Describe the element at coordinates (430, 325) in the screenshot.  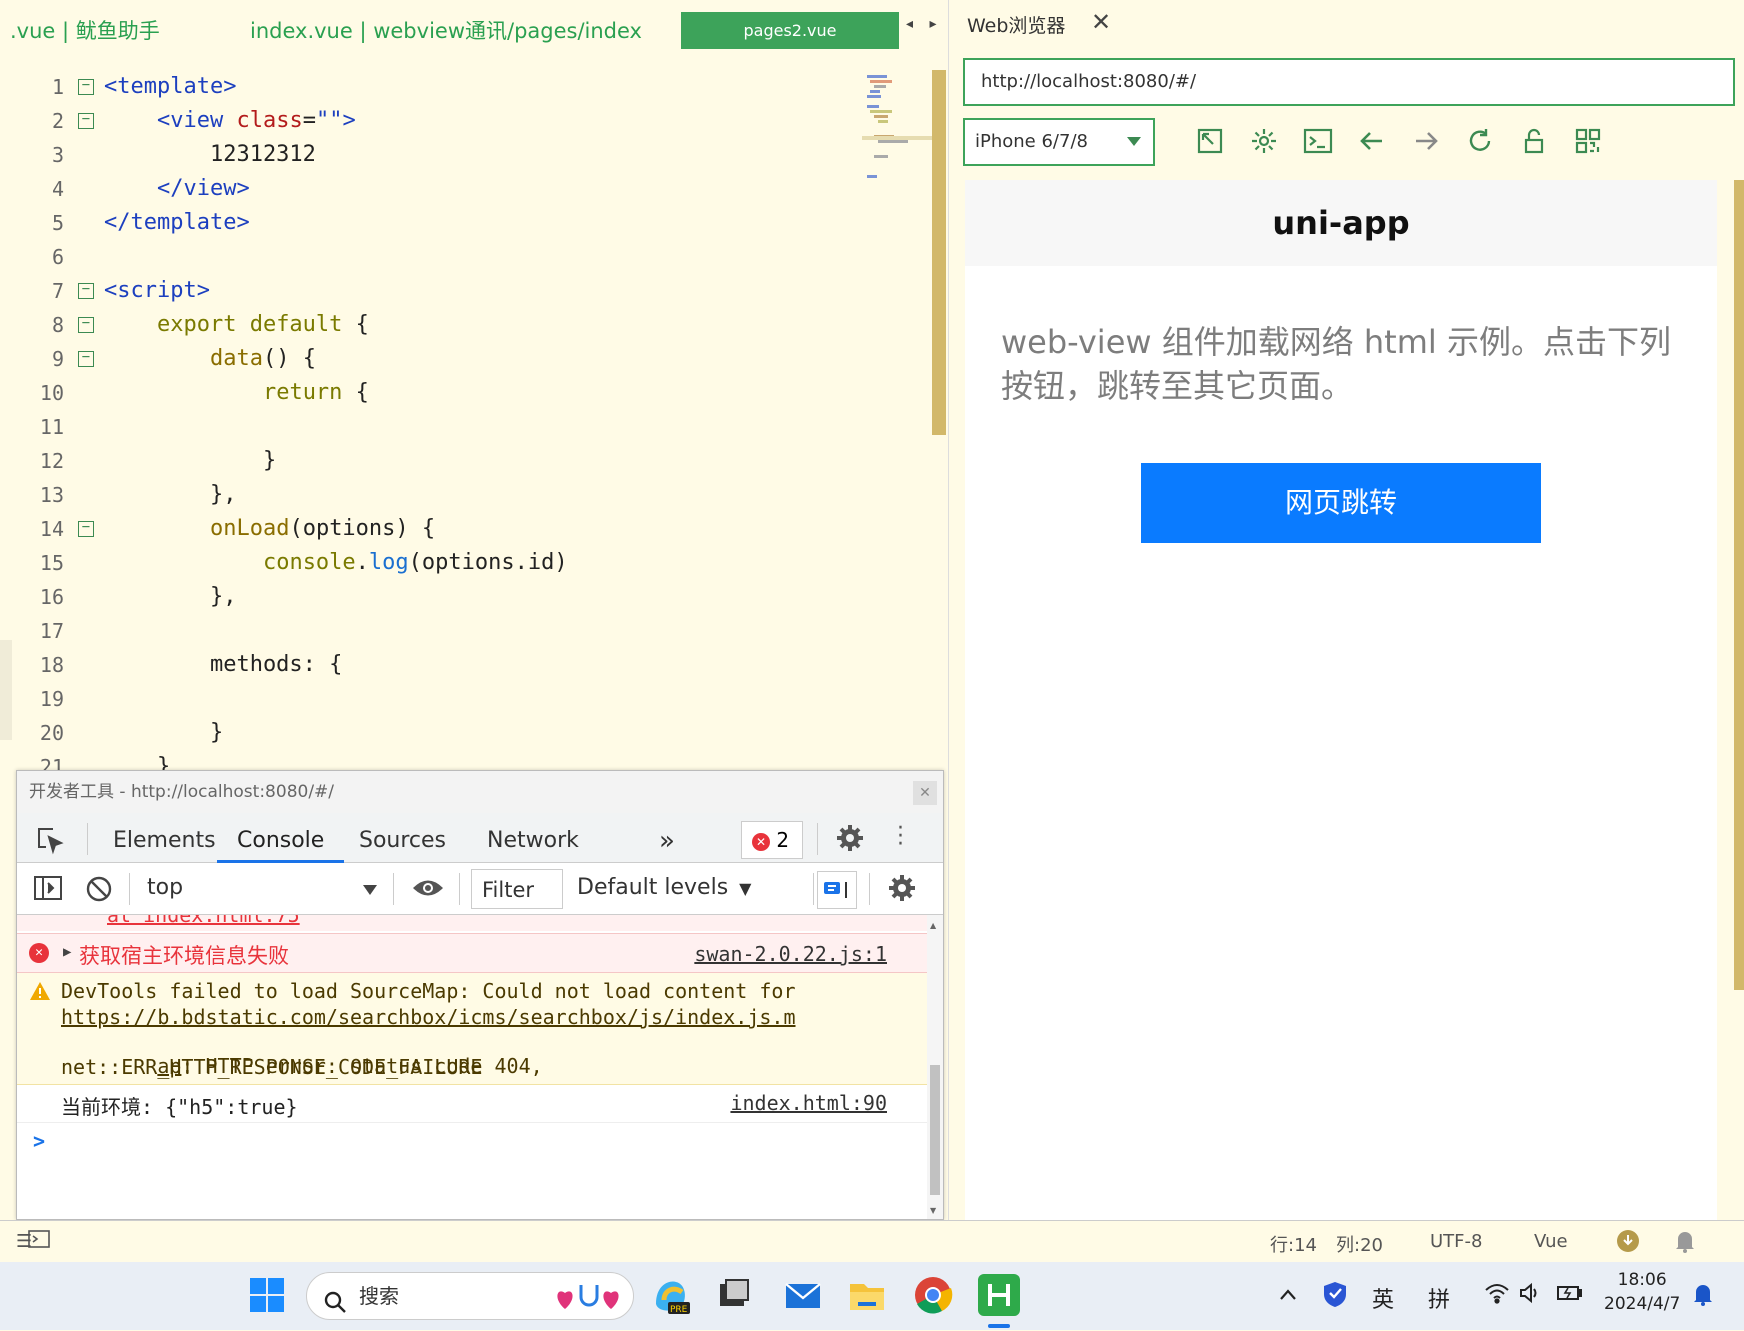
I see `code-line: 8− export default {` at that location.